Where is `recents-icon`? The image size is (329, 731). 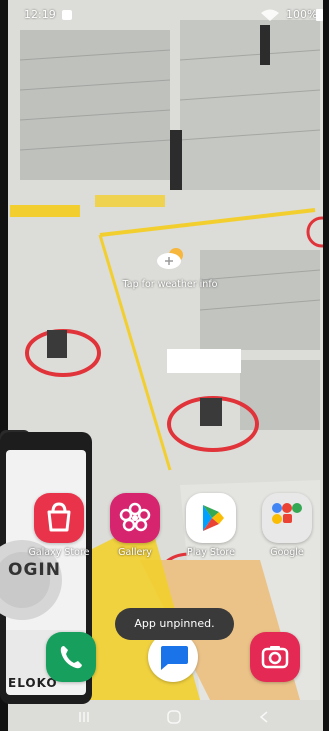
recents-icon is located at coordinates (84, 717).